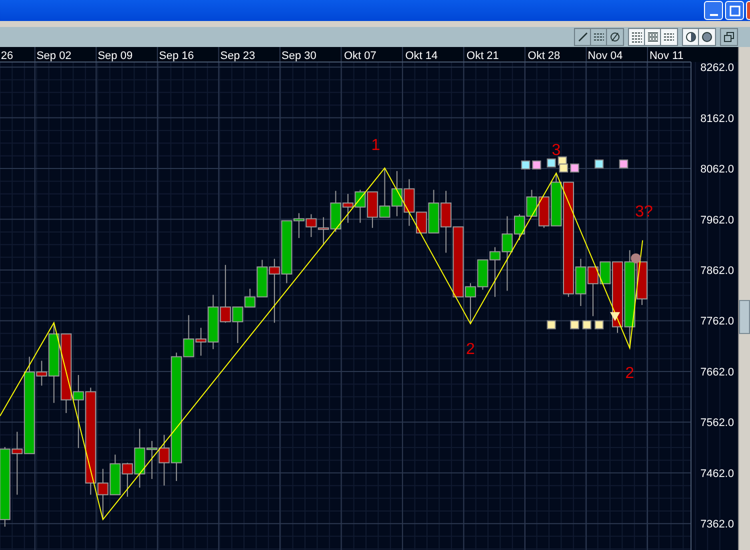 This screenshot has height=550, width=750. What do you see at coordinates (714, 15) in the screenshot?
I see `minimize-icon` at bounding box center [714, 15].